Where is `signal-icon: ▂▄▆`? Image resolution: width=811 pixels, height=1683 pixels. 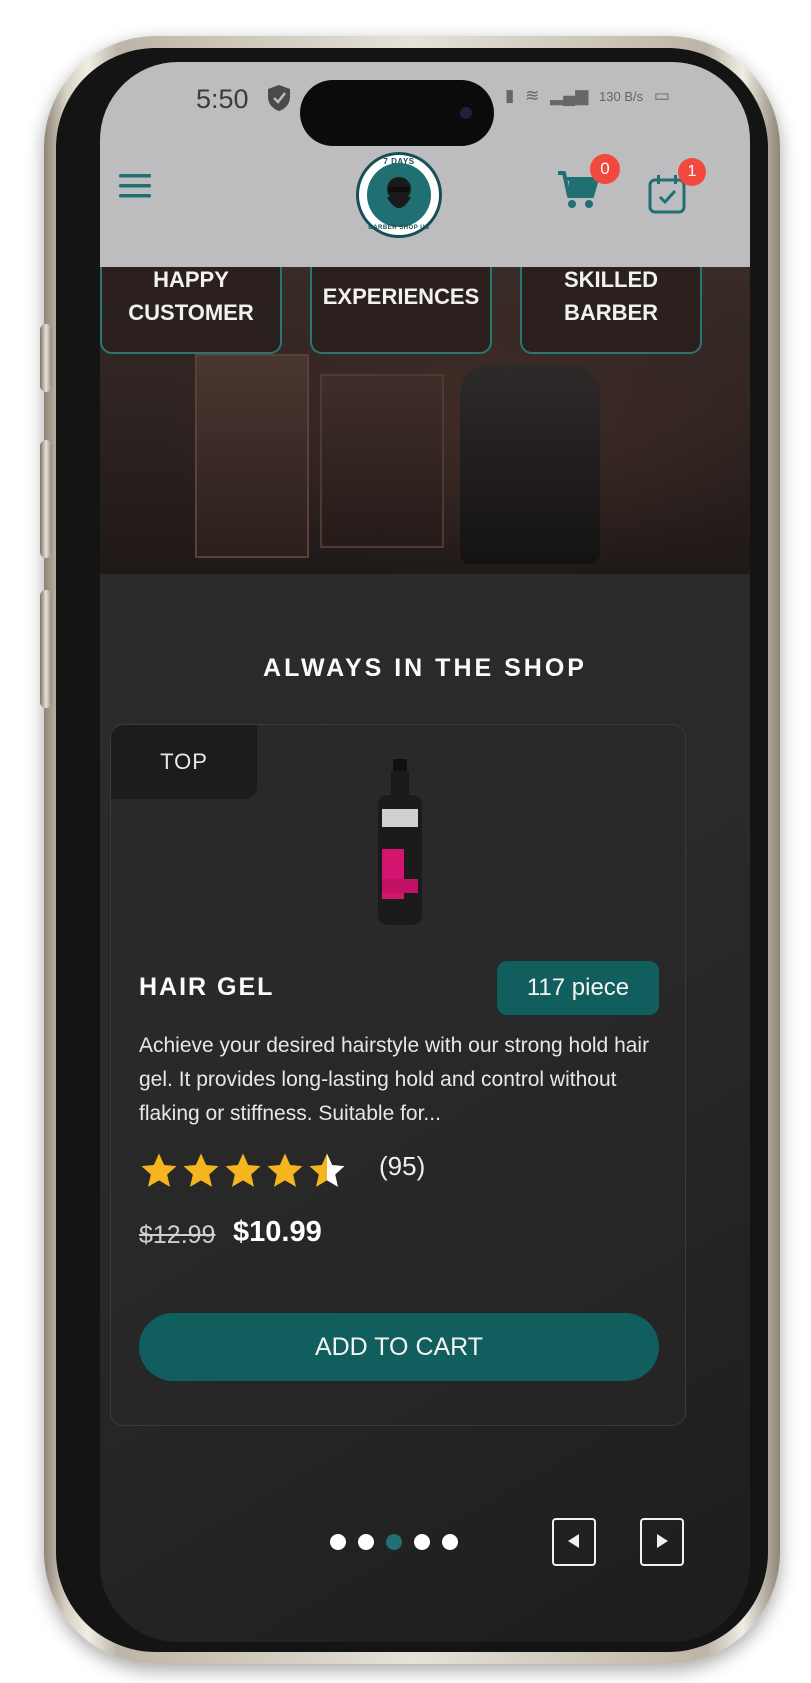 signal-icon: ▂▄▆ is located at coordinates (569, 95).